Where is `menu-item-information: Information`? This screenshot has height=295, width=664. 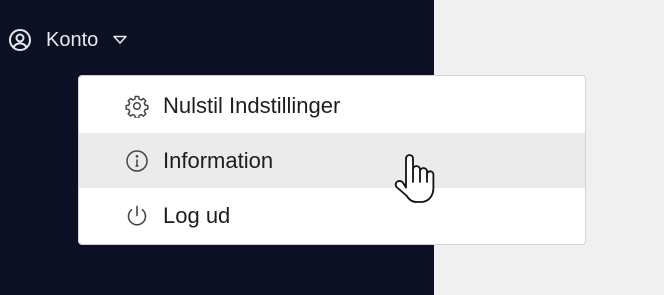
menu-item-information: Information is located at coordinates (332, 160).